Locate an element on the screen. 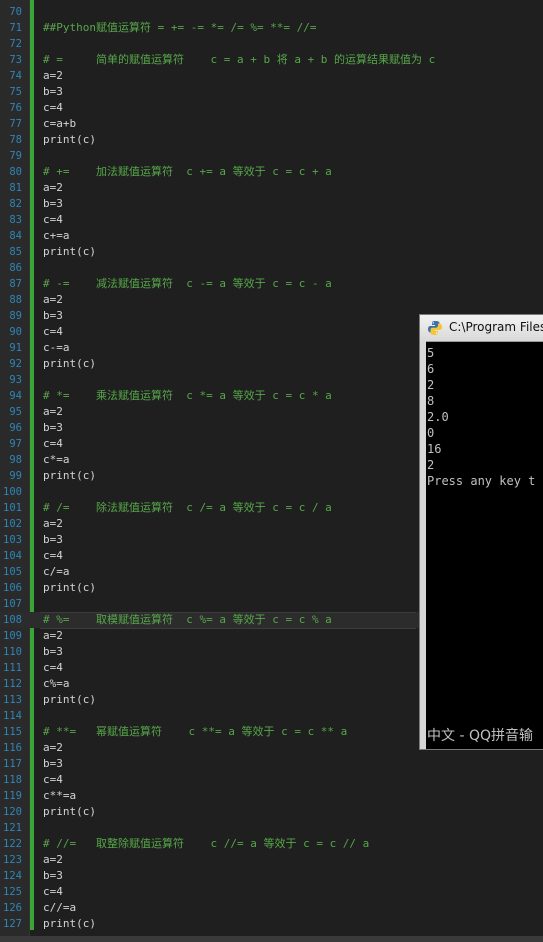 The width and height of the screenshot is (543, 942). line-number: 113 is located at coordinates (12, 700).